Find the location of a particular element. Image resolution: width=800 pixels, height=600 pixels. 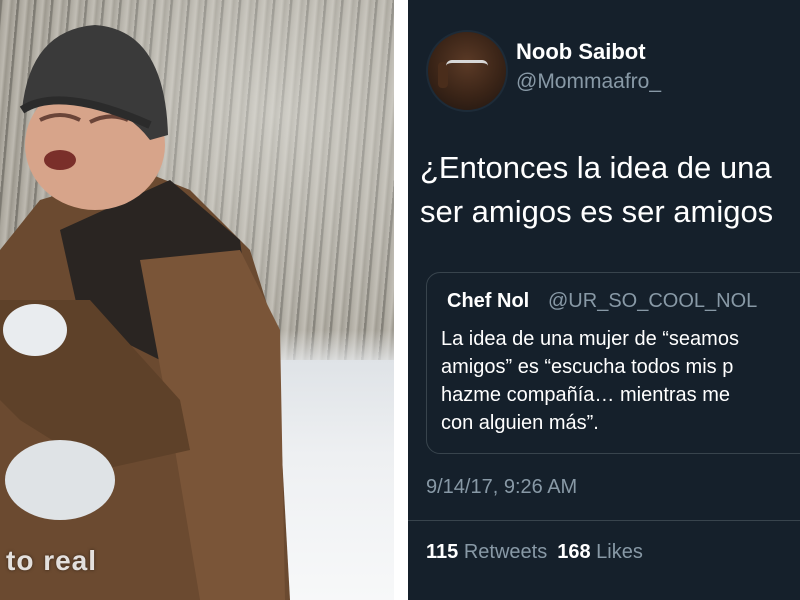

photo-watermark: to real is located at coordinates (52, 560).